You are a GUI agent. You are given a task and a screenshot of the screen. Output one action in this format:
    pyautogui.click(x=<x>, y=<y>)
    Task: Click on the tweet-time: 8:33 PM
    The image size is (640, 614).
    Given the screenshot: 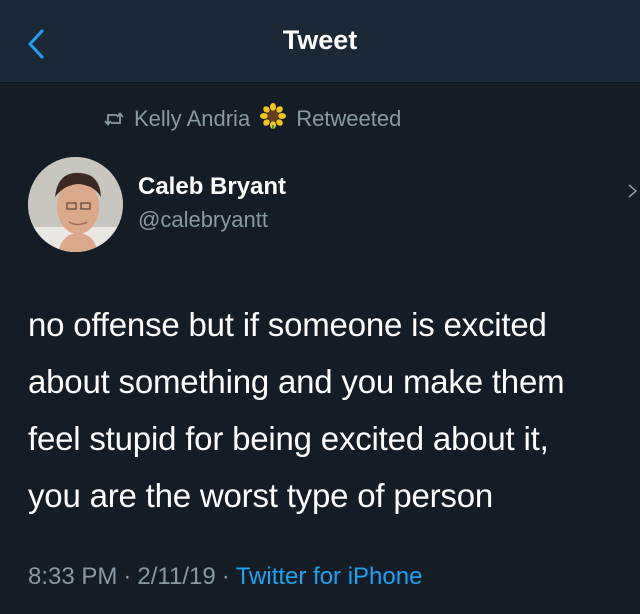 What is the action you would take?
    pyautogui.click(x=73, y=576)
    